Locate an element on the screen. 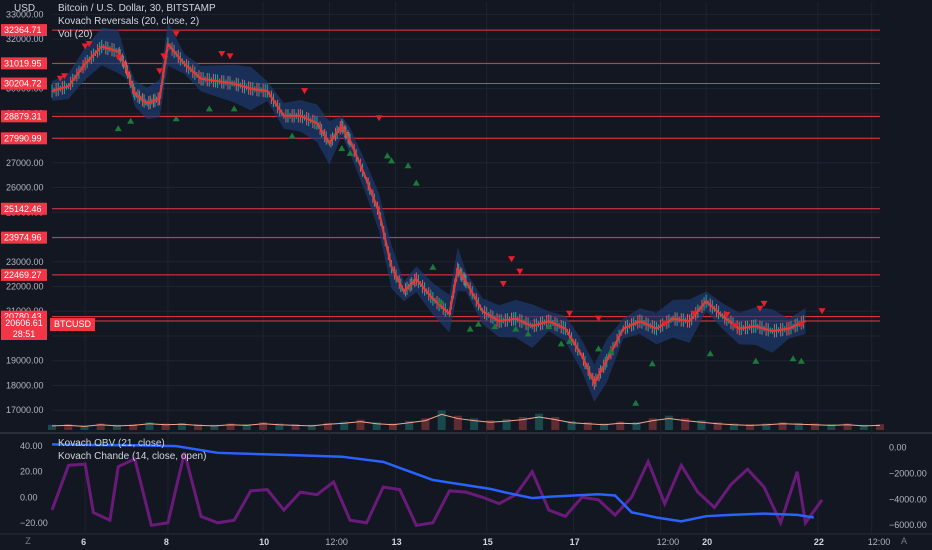  level-label: 32364.71 is located at coordinates (23, 30).